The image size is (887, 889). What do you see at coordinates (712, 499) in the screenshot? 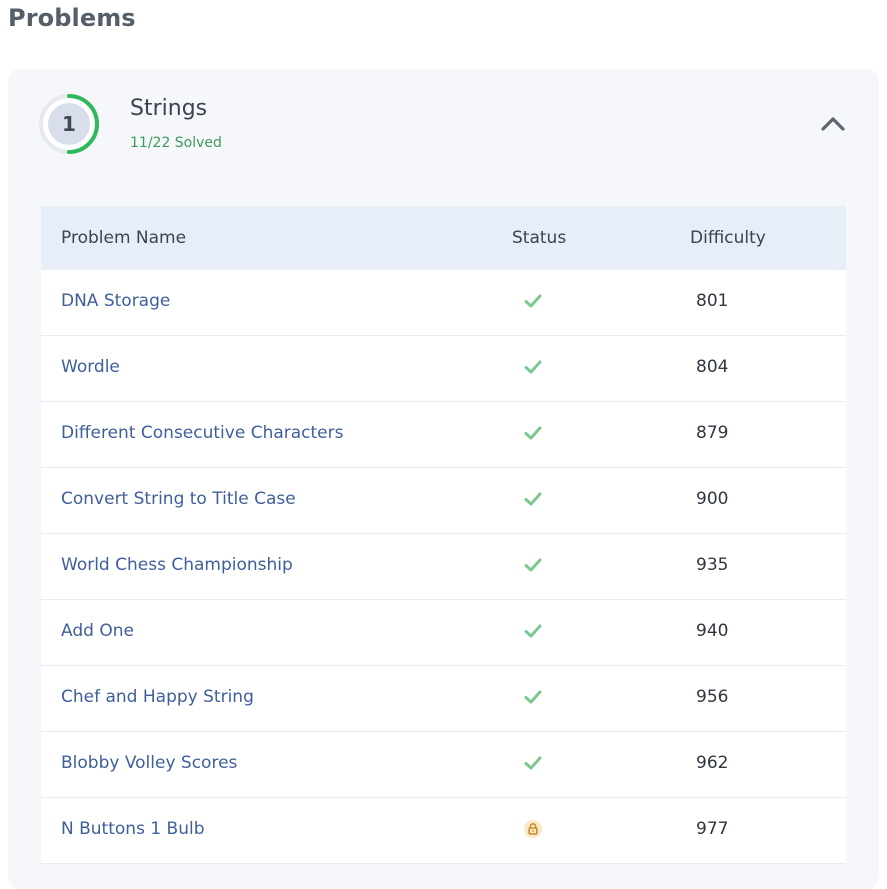
I see `difficulty-value: 900` at bounding box center [712, 499].